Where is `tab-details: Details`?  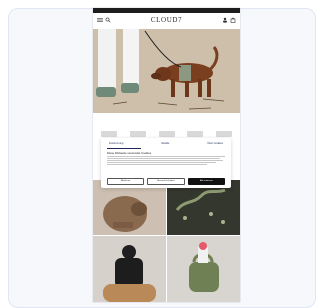 tab-details: Details is located at coordinates (165, 143).